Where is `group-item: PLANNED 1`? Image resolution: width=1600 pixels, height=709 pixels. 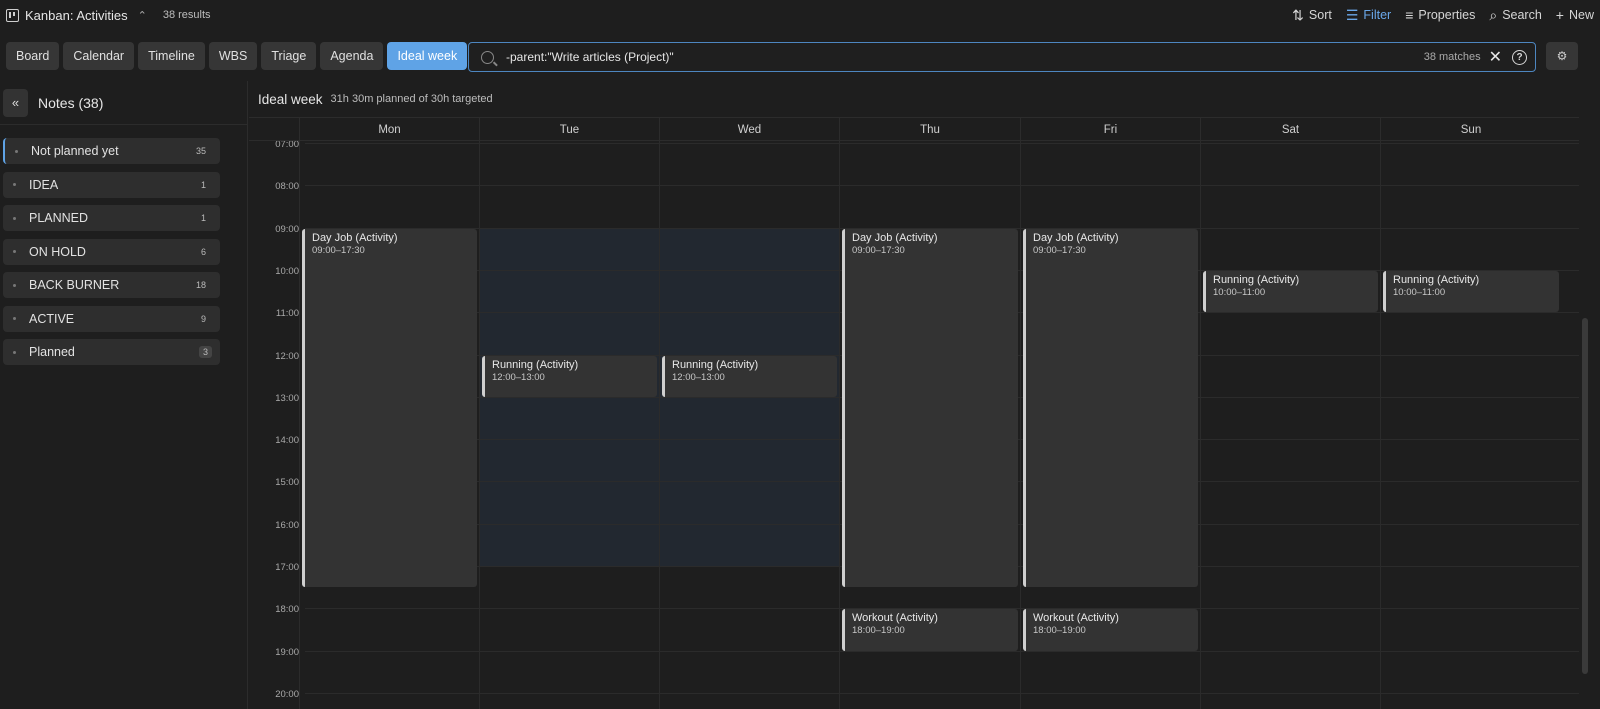 group-item: PLANNED 1 is located at coordinates (111, 218).